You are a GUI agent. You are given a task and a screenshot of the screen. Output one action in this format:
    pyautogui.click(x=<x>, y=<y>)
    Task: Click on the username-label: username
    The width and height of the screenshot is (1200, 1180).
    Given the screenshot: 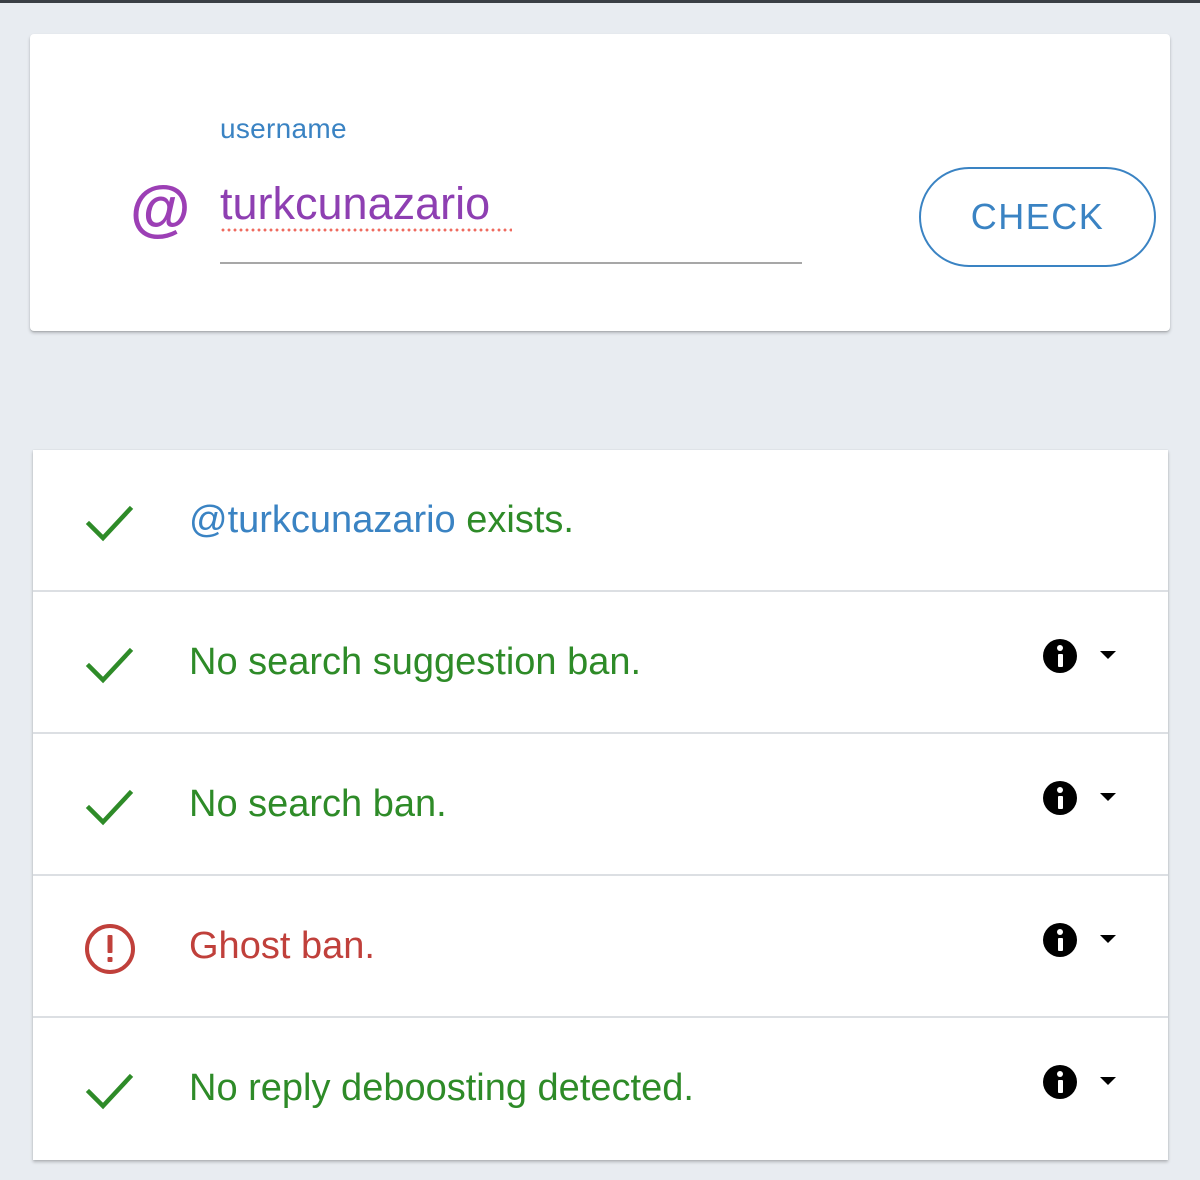 What is the action you would take?
    pyautogui.click(x=283, y=128)
    